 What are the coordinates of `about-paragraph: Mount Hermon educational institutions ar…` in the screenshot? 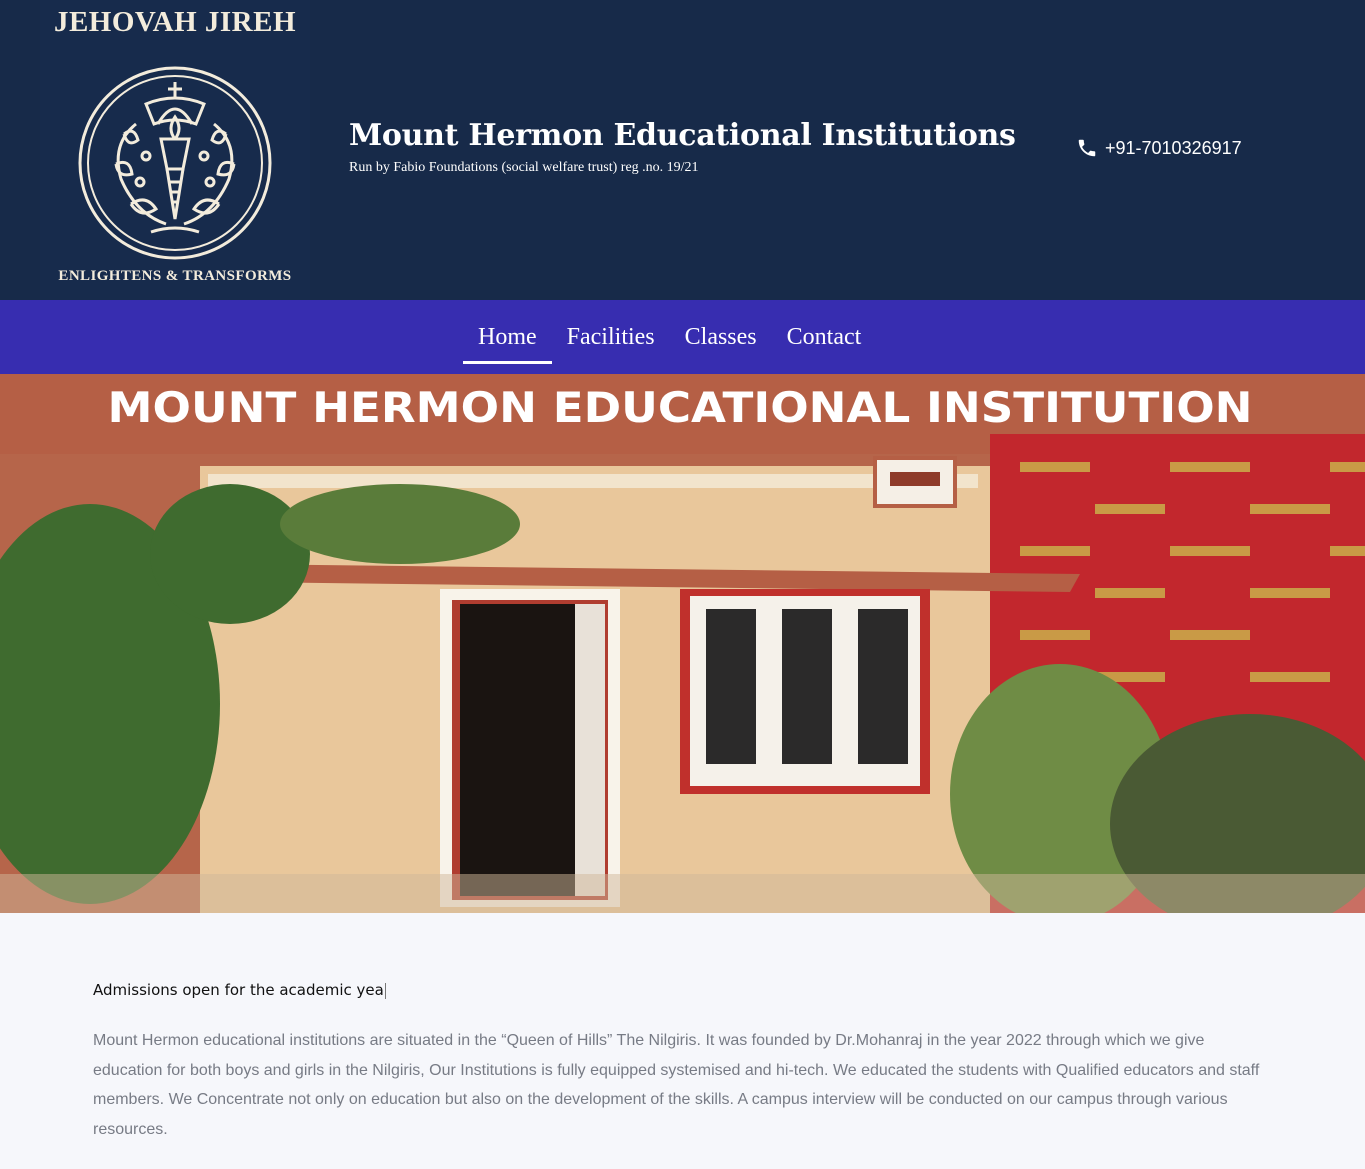 It's located at (676, 1085).